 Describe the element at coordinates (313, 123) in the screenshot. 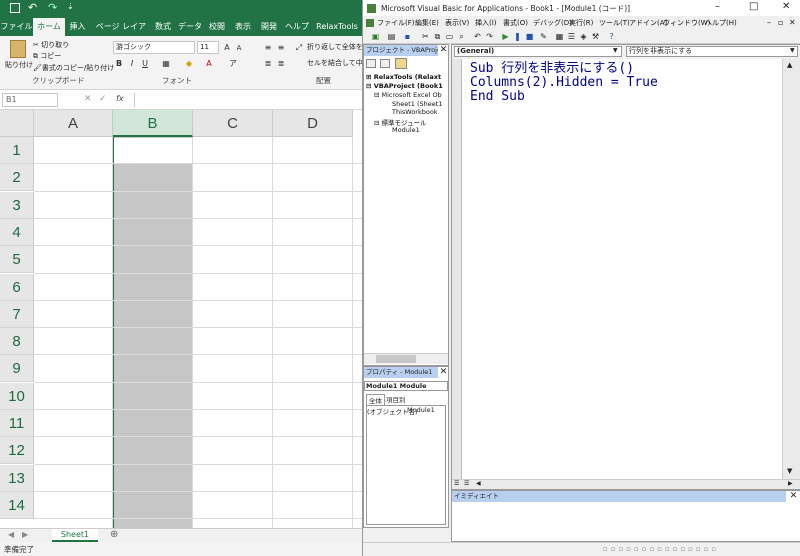

I see `column-header-d: D` at that location.